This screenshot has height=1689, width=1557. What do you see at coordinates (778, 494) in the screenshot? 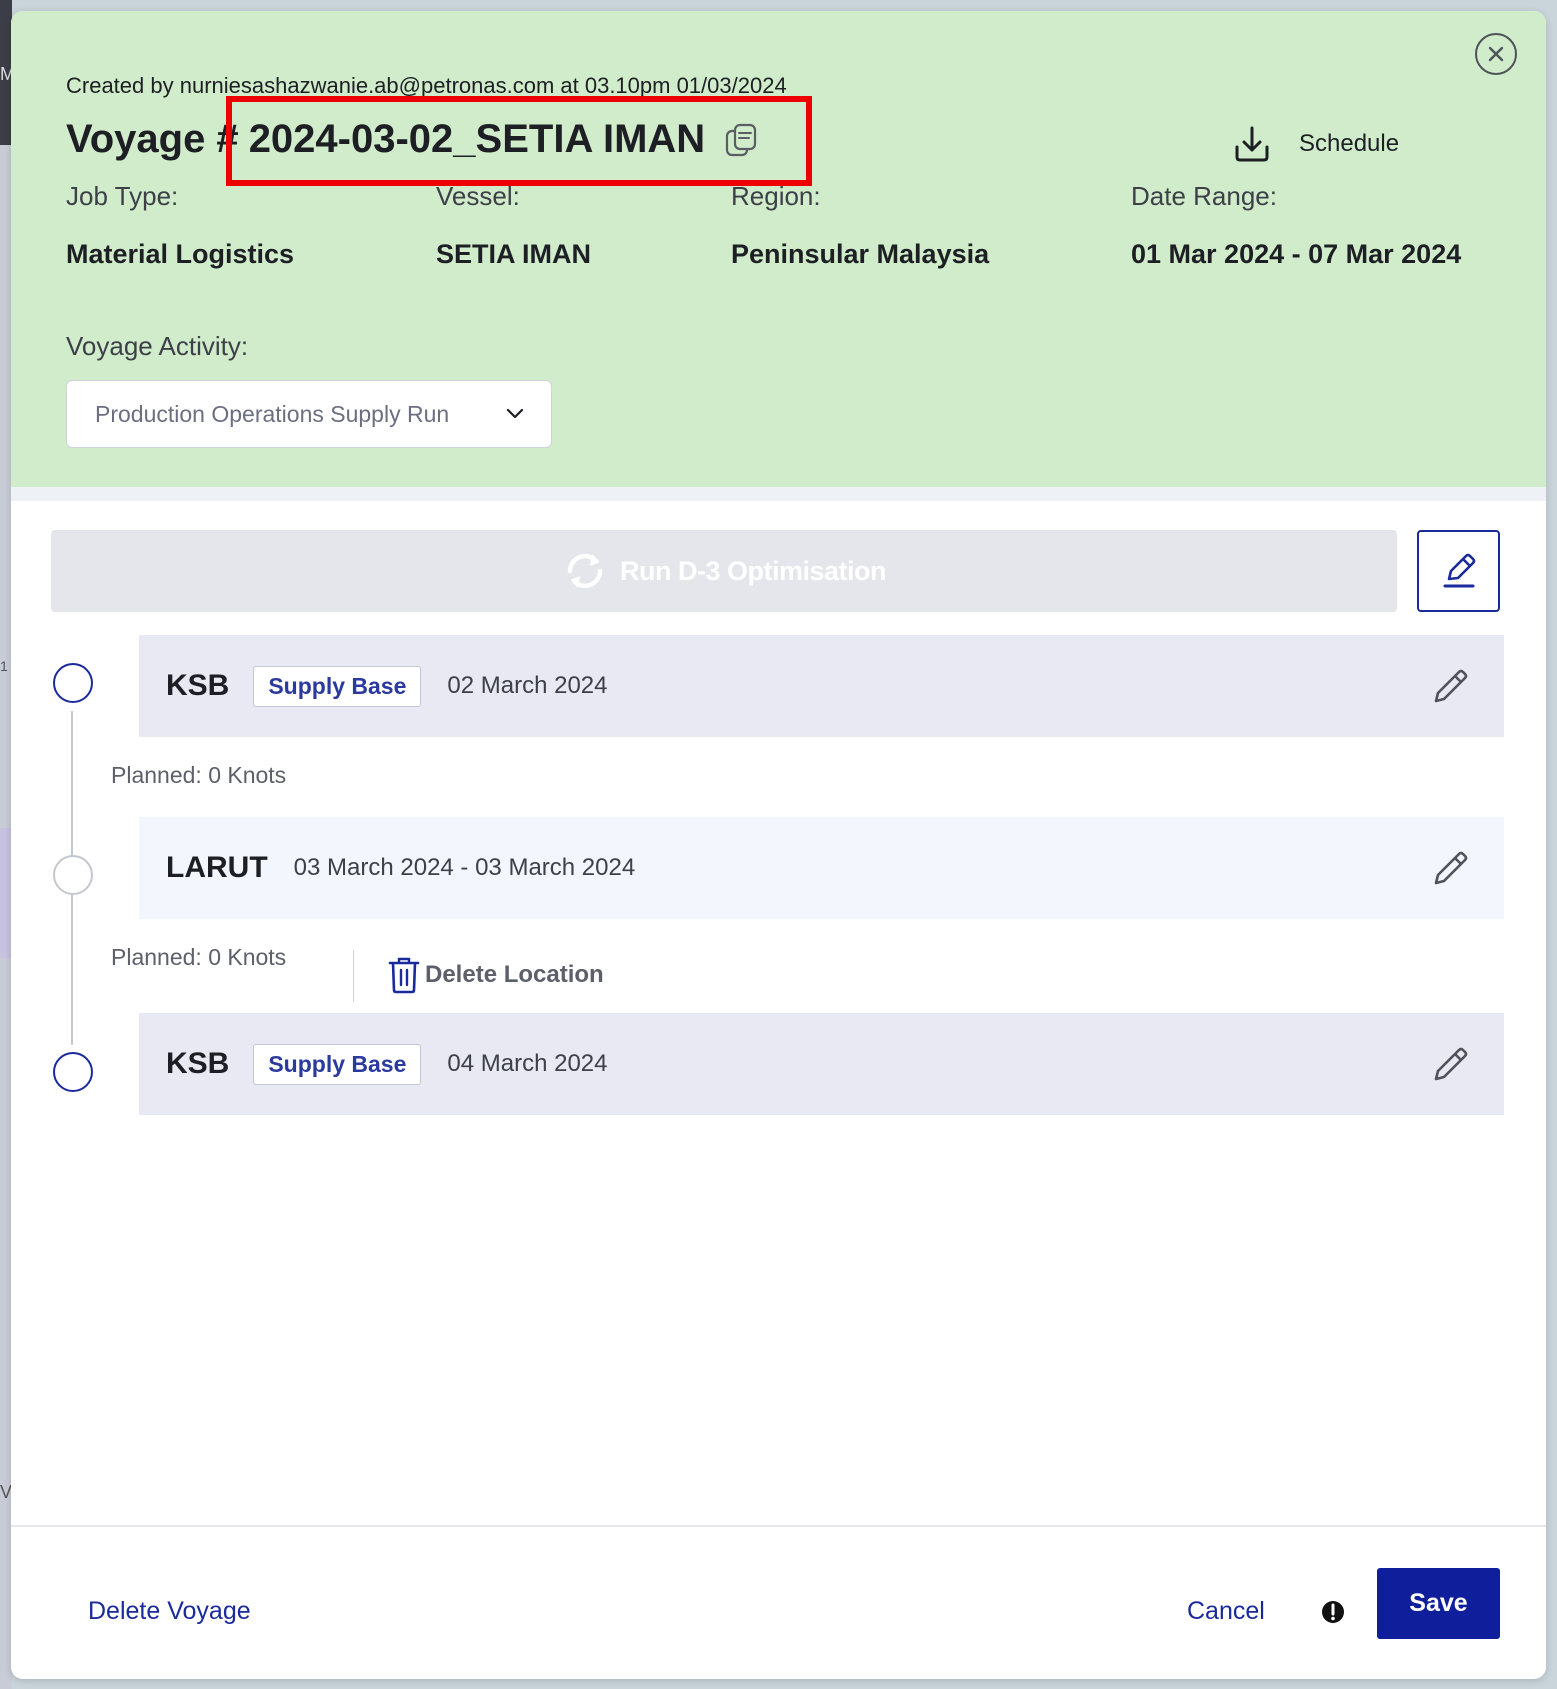
I see `header-divider` at bounding box center [778, 494].